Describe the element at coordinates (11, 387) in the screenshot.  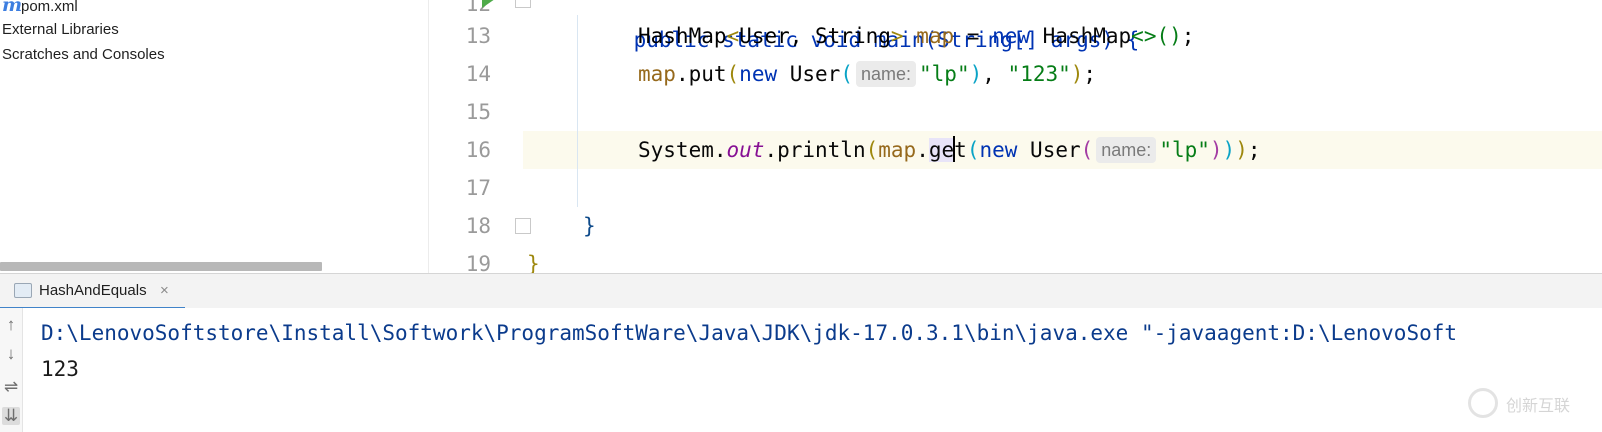
I see `soft-wrap-icon: ⇌` at that location.